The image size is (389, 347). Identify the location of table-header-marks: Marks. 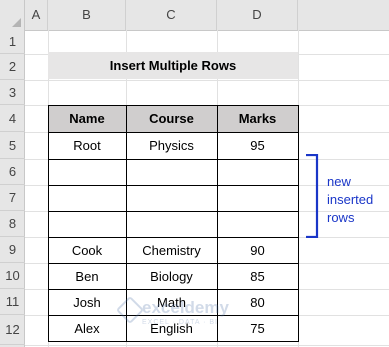
(257, 118).